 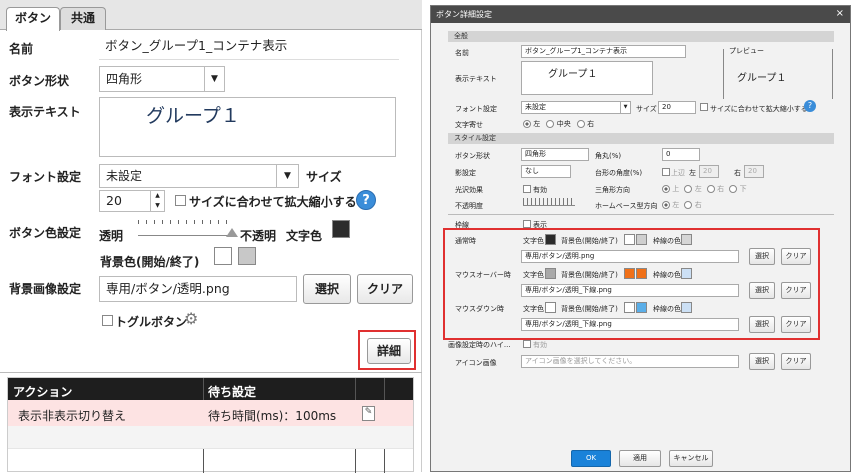 What do you see at coordinates (688, 205) in the screenshot?
I see `radio-home-right` at bounding box center [688, 205].